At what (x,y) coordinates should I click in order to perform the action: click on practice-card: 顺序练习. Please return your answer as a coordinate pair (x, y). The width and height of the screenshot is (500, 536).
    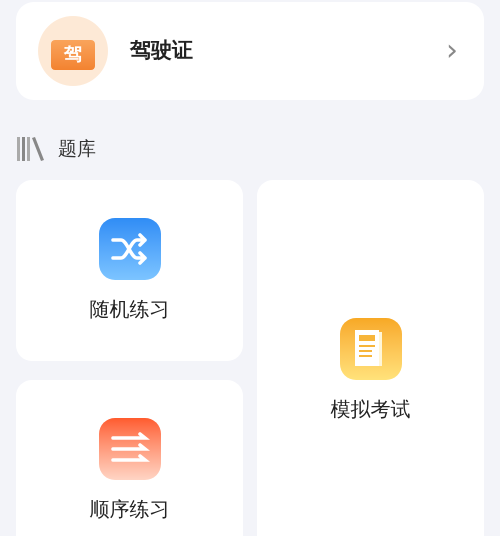
    Looking at the image, I should click on (129, 458).